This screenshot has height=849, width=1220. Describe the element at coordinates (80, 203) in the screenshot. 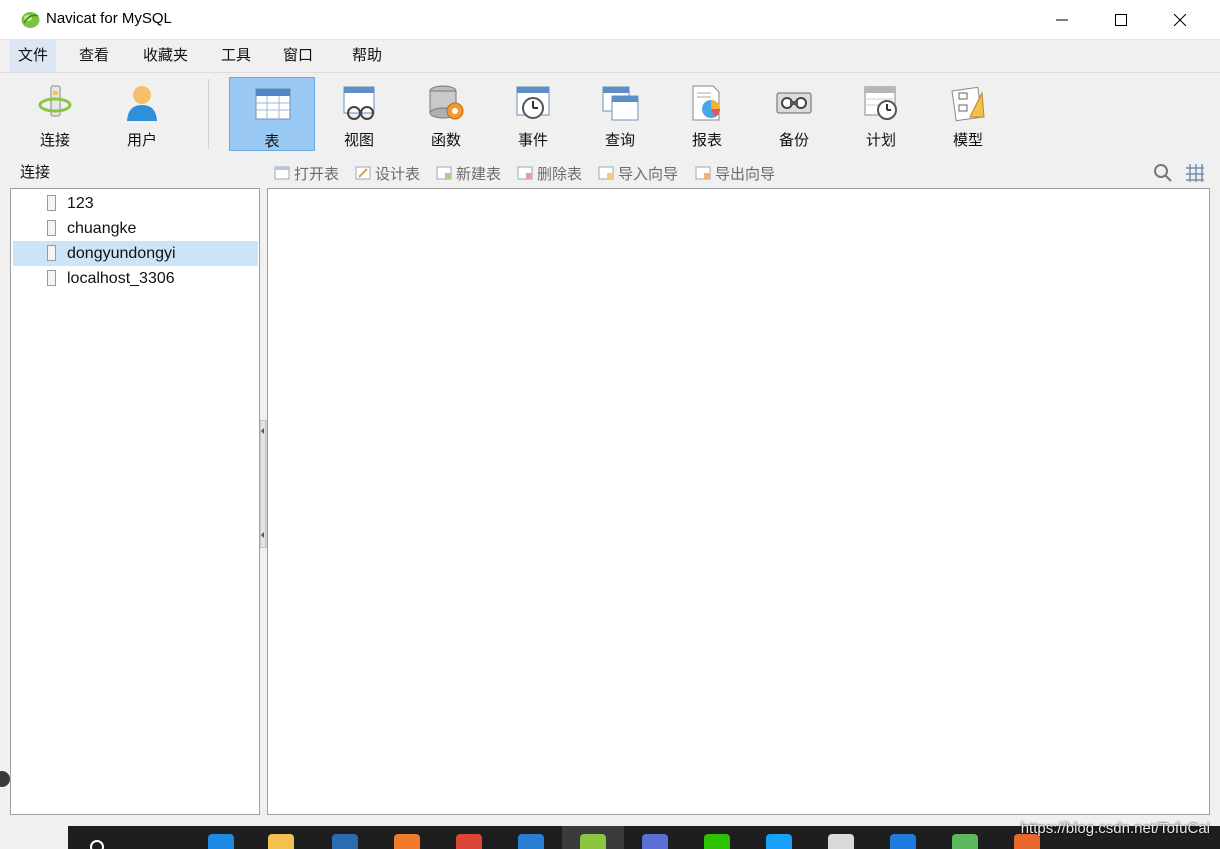

I see `connection-name: 123` at that location.